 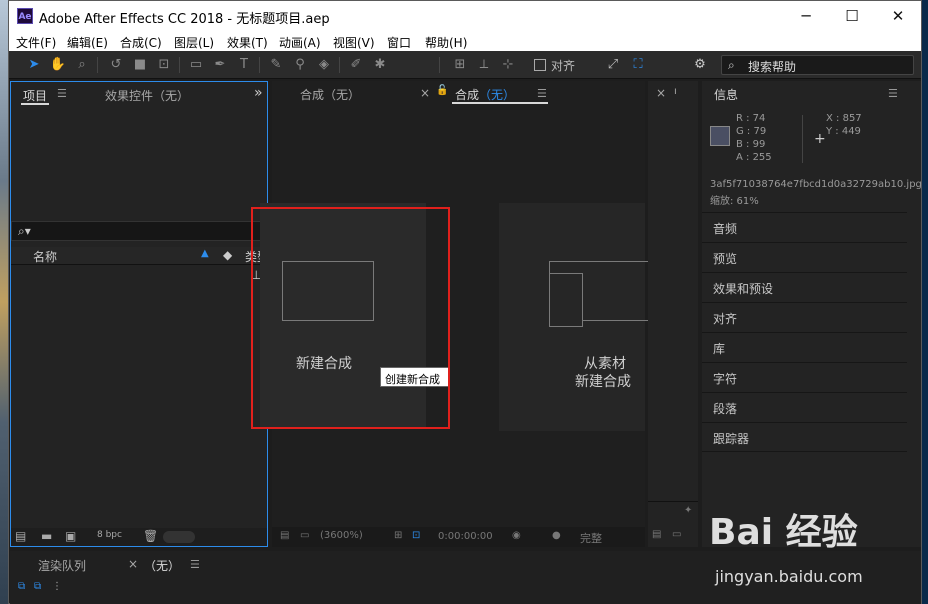 I want to click on menu-window: 窗口, so click(x=399, y=42).